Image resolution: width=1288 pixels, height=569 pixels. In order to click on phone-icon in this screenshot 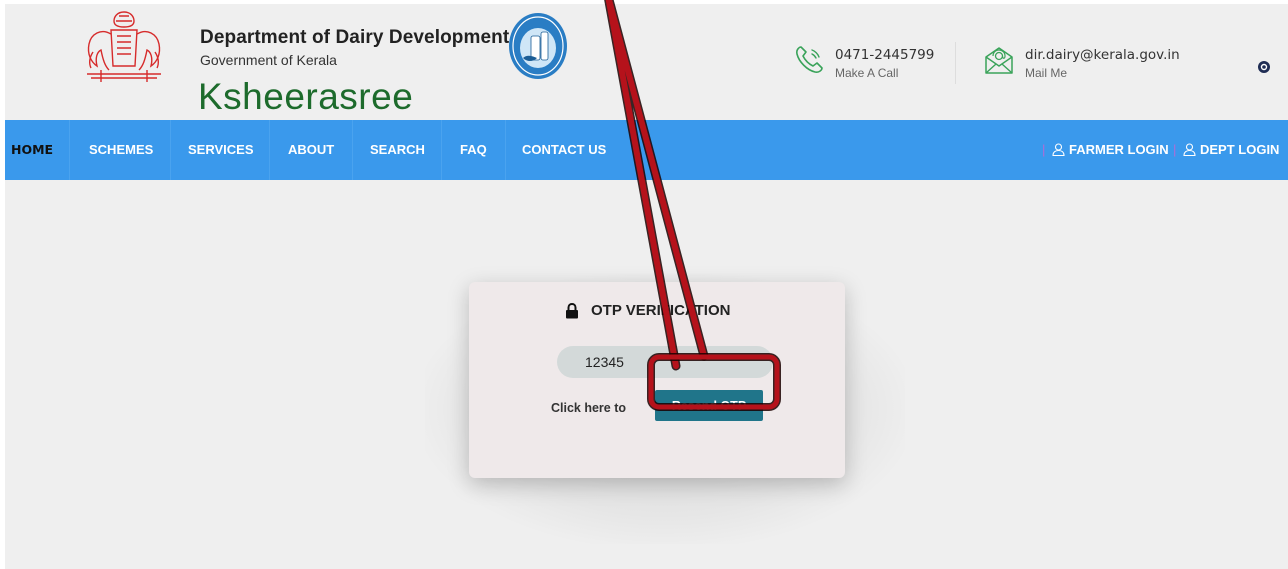, I will do `click(809, 59)`.